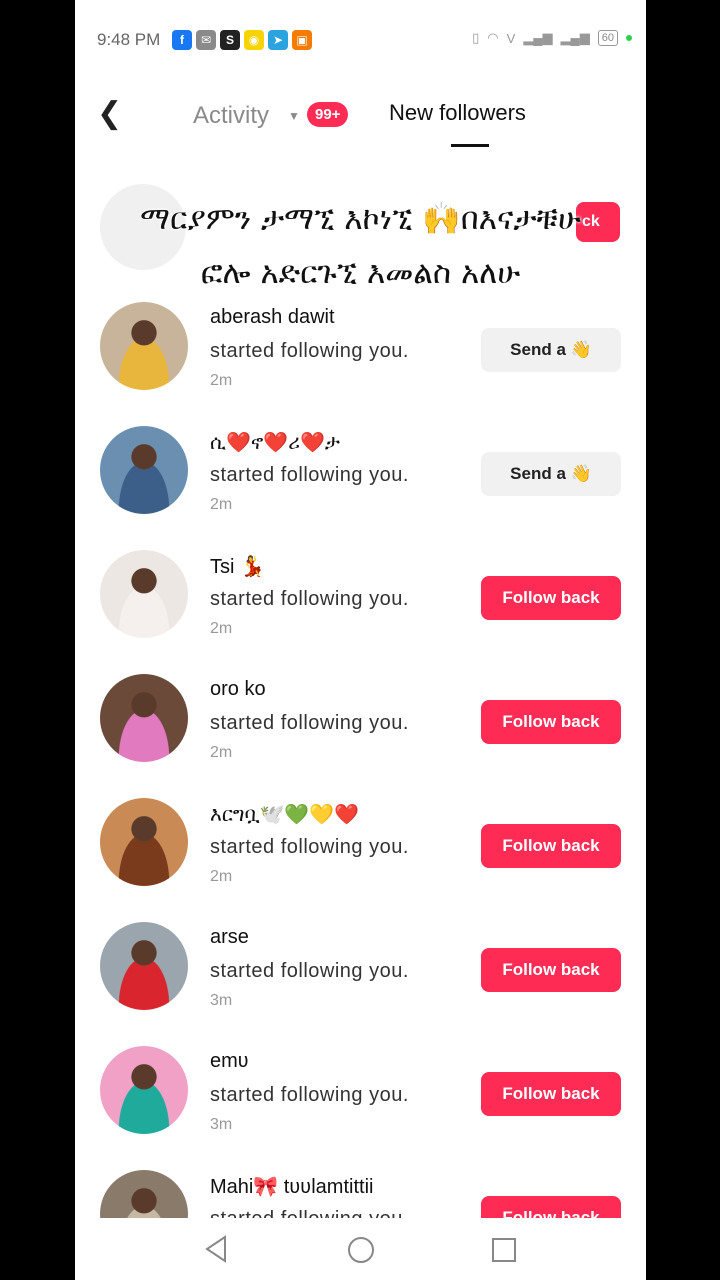 The width and height of the screenshot is (720, 1280). What do you see at coordinates (511, 38) in the screenshot?
I see `volte-icon: V` at bounding box center [511, 38].